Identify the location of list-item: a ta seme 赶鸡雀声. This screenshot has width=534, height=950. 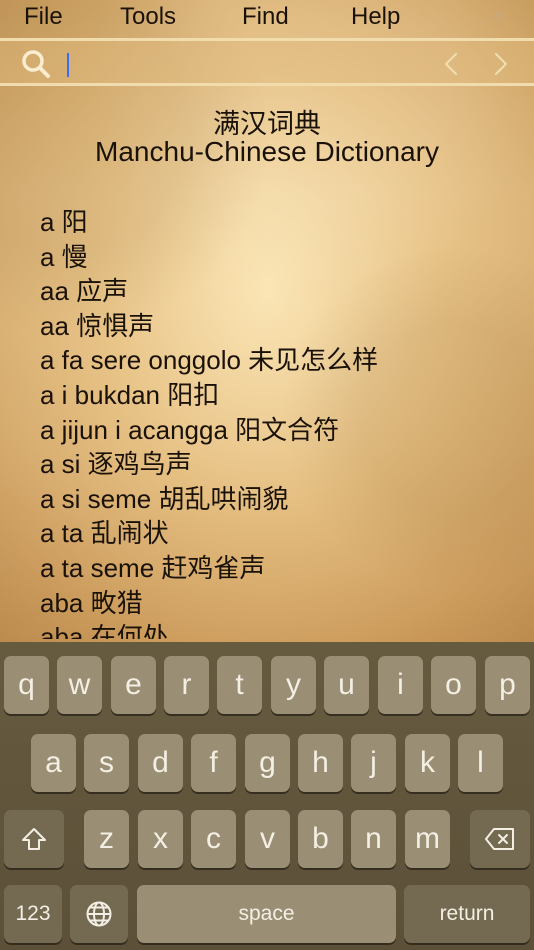
(280, 568).